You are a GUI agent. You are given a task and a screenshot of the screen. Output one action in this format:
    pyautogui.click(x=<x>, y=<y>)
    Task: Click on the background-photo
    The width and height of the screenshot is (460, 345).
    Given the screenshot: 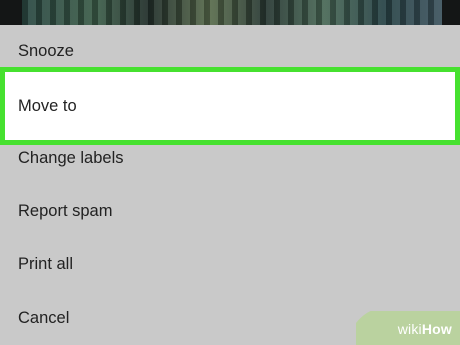 What is the action you would take?
    pyautogui.click(x=230, y=12)
    